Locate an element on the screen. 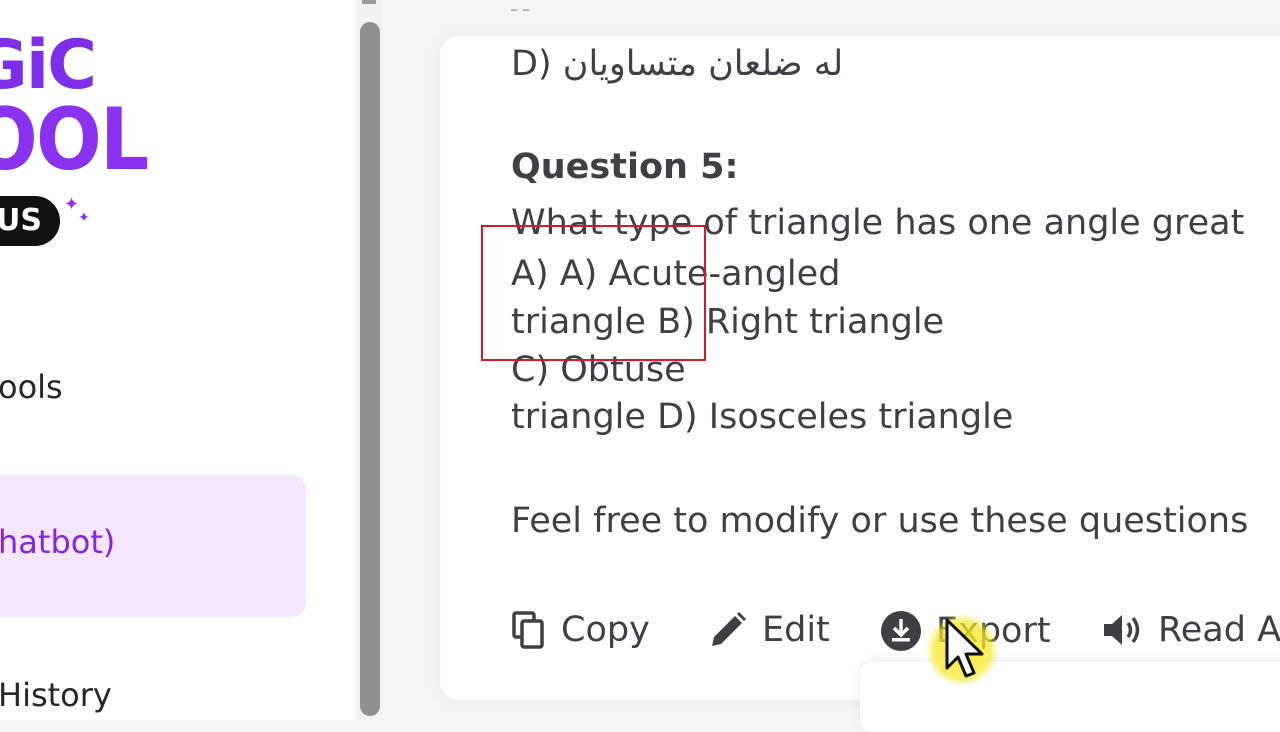 Image resolution: width=1280 pixels, height=732 pixels. annotation-highlight-box is located at coordinates (593, 293).